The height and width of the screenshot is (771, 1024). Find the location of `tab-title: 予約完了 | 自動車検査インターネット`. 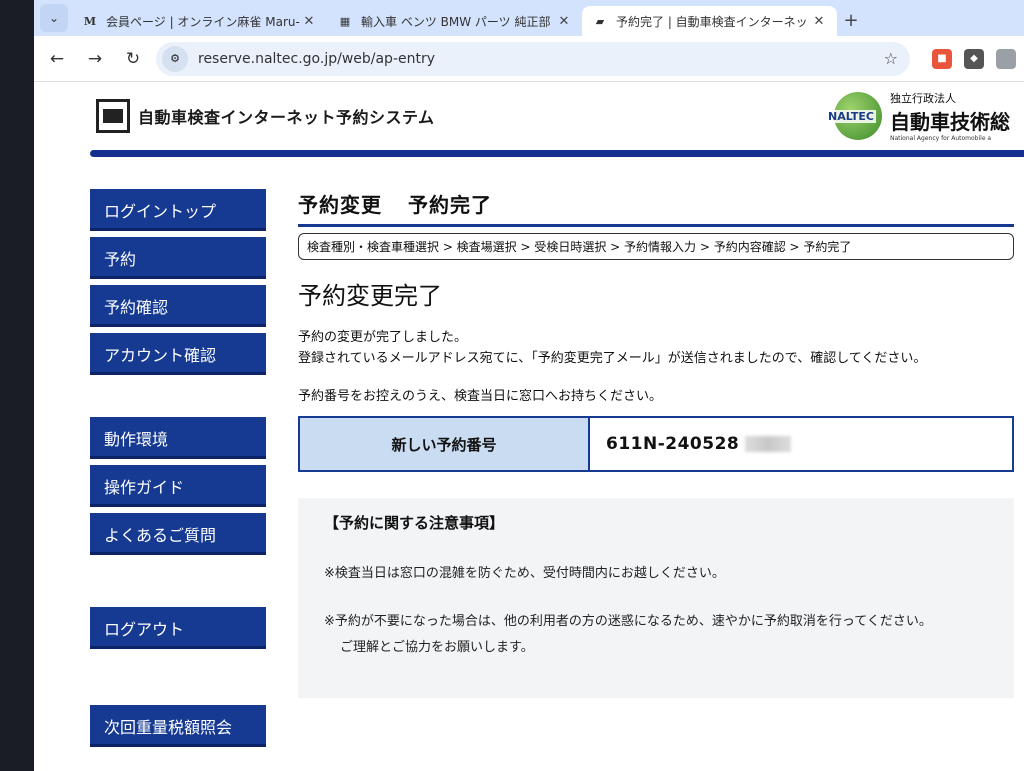

tab-title: 予約完了 | 自動車検査インターネット is located at coordinates (713, 21).